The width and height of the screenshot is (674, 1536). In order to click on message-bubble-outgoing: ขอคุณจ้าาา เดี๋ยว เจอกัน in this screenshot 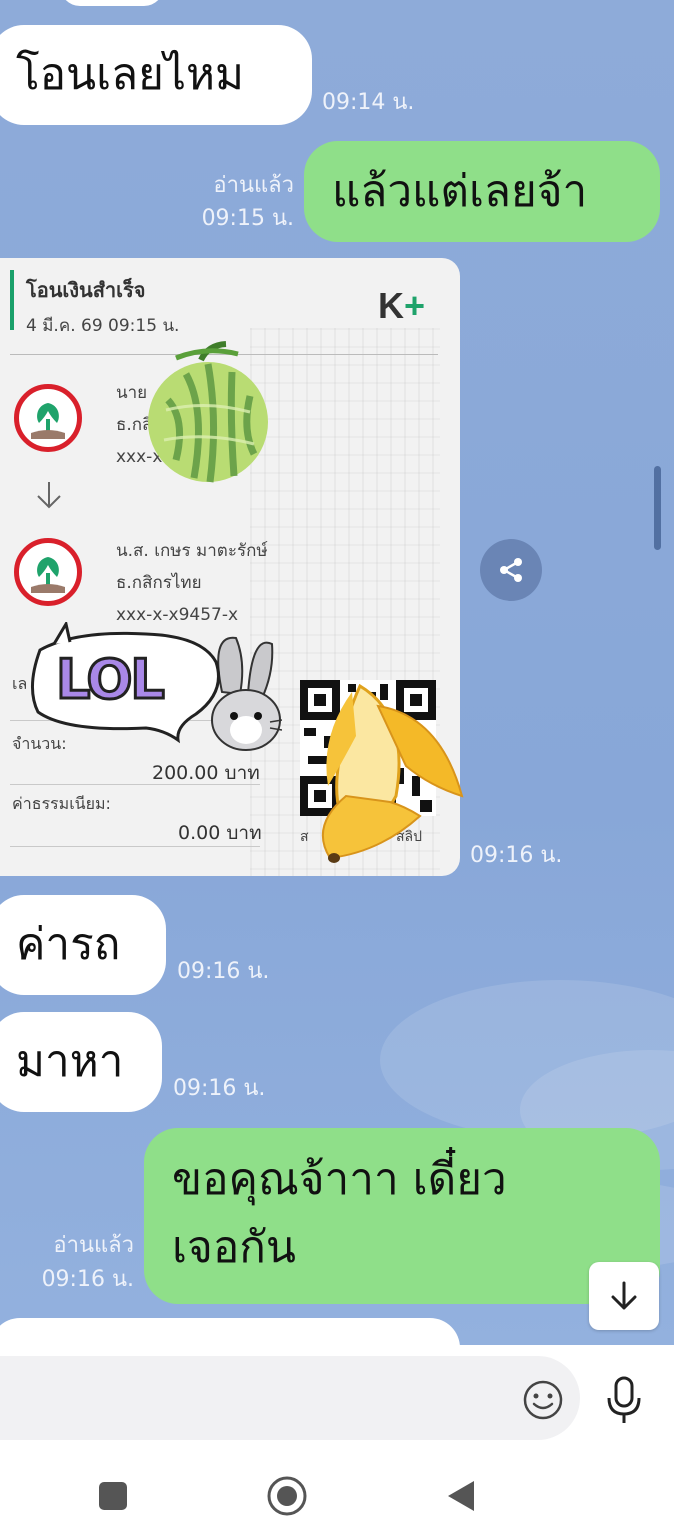, I will do `click(402, 1216)`.